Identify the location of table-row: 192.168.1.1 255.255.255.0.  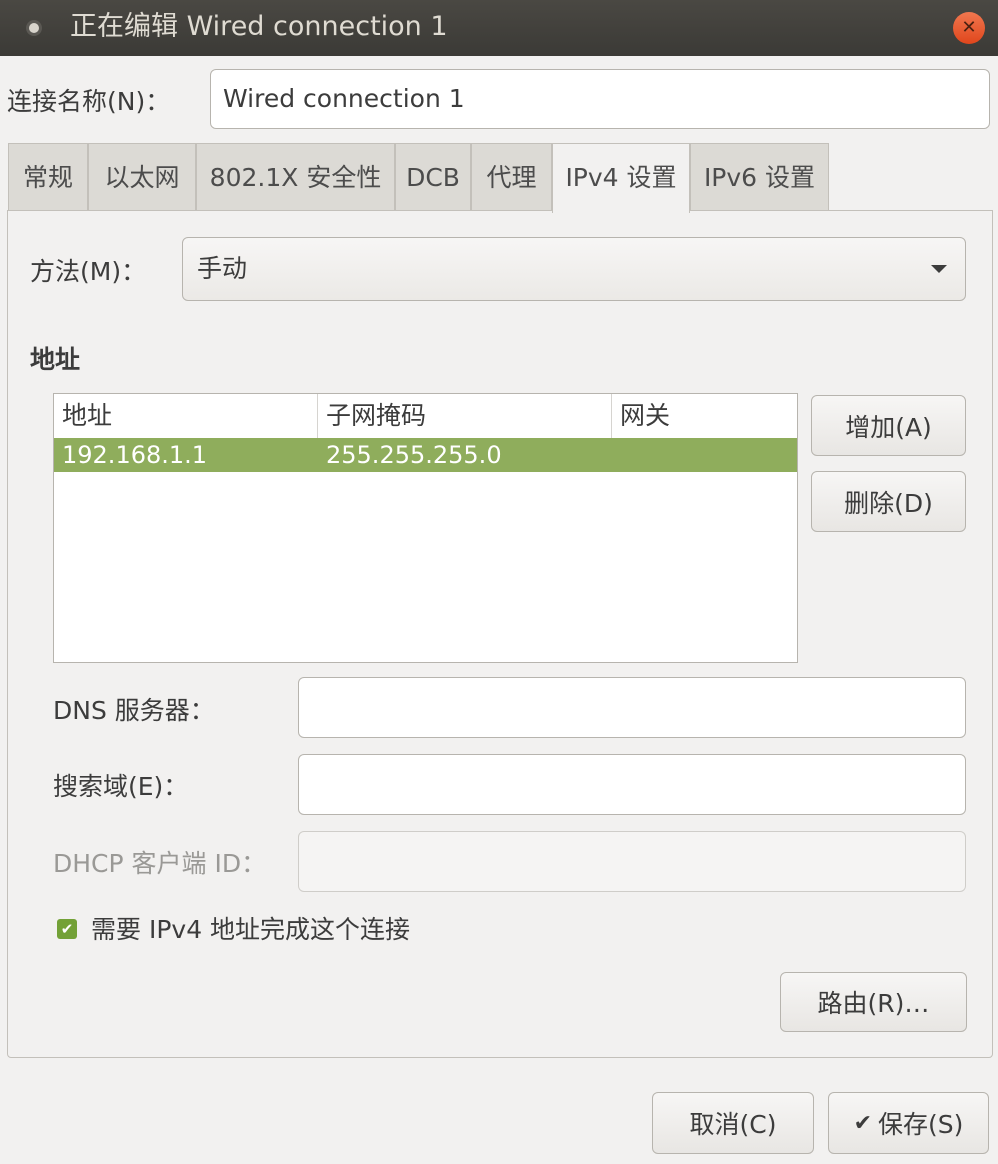
(425, 455).